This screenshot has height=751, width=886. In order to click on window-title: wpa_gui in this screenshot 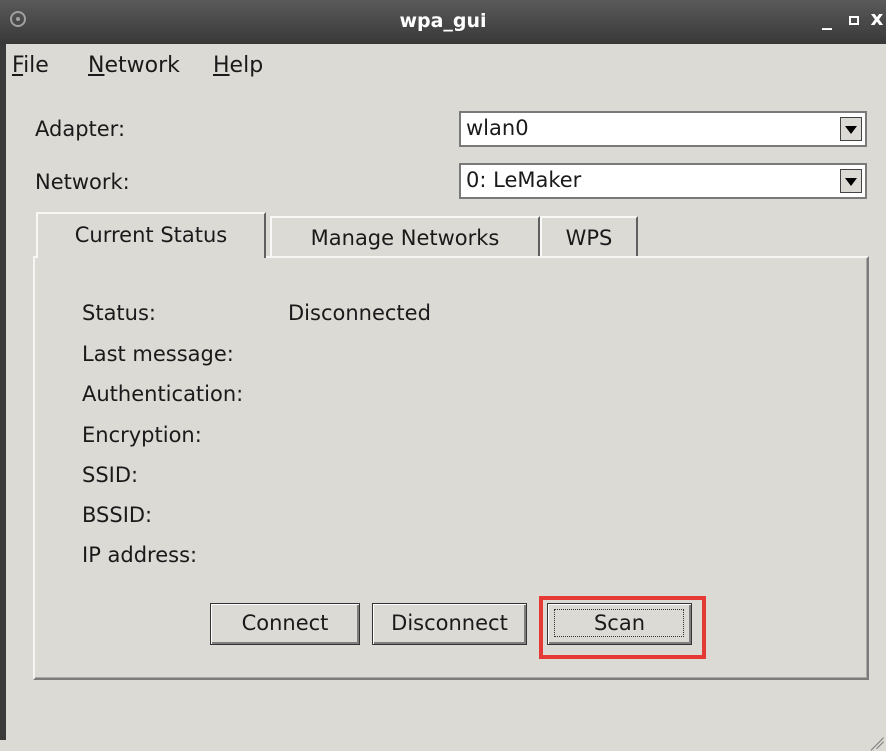, I will do `click(443, 21)`.